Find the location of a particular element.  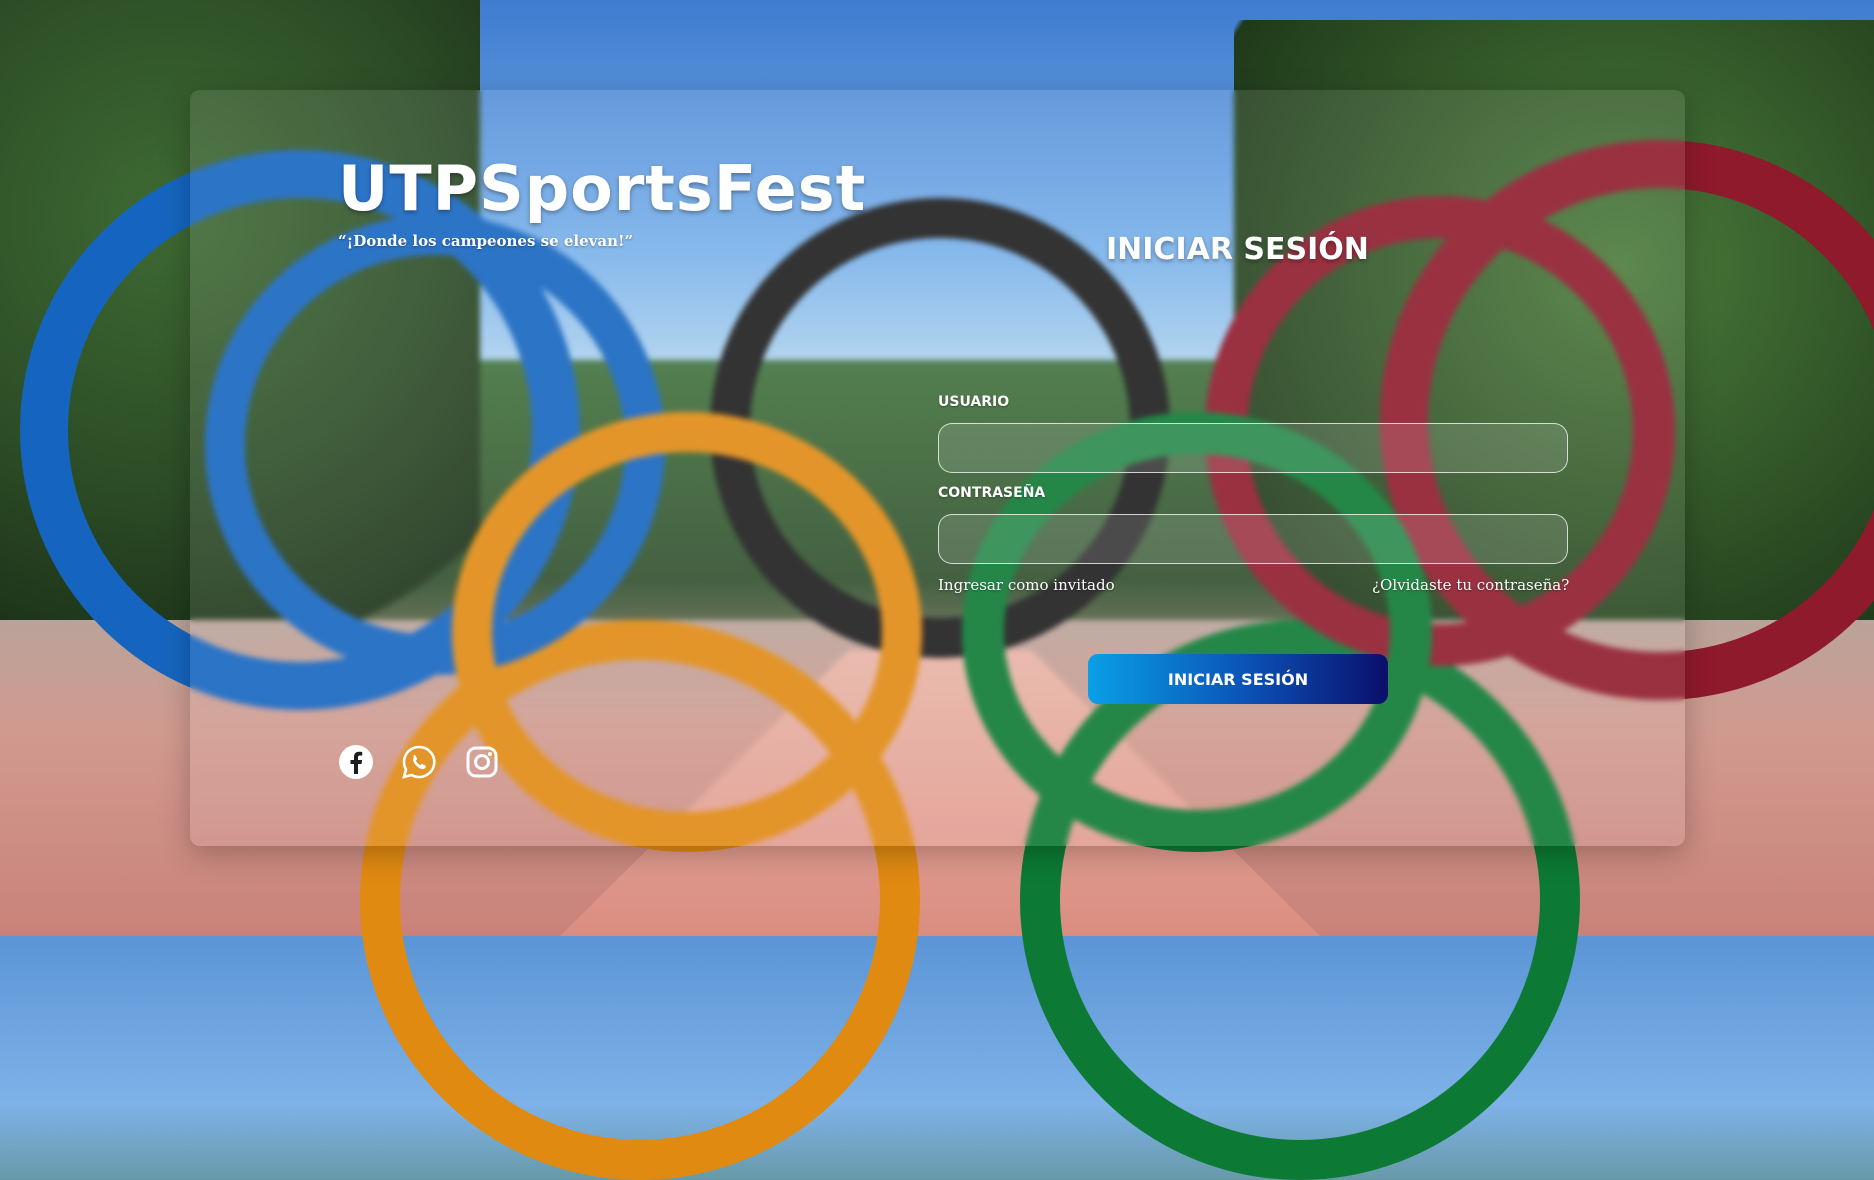

instagram-icon is located at coordinates (482, 762).